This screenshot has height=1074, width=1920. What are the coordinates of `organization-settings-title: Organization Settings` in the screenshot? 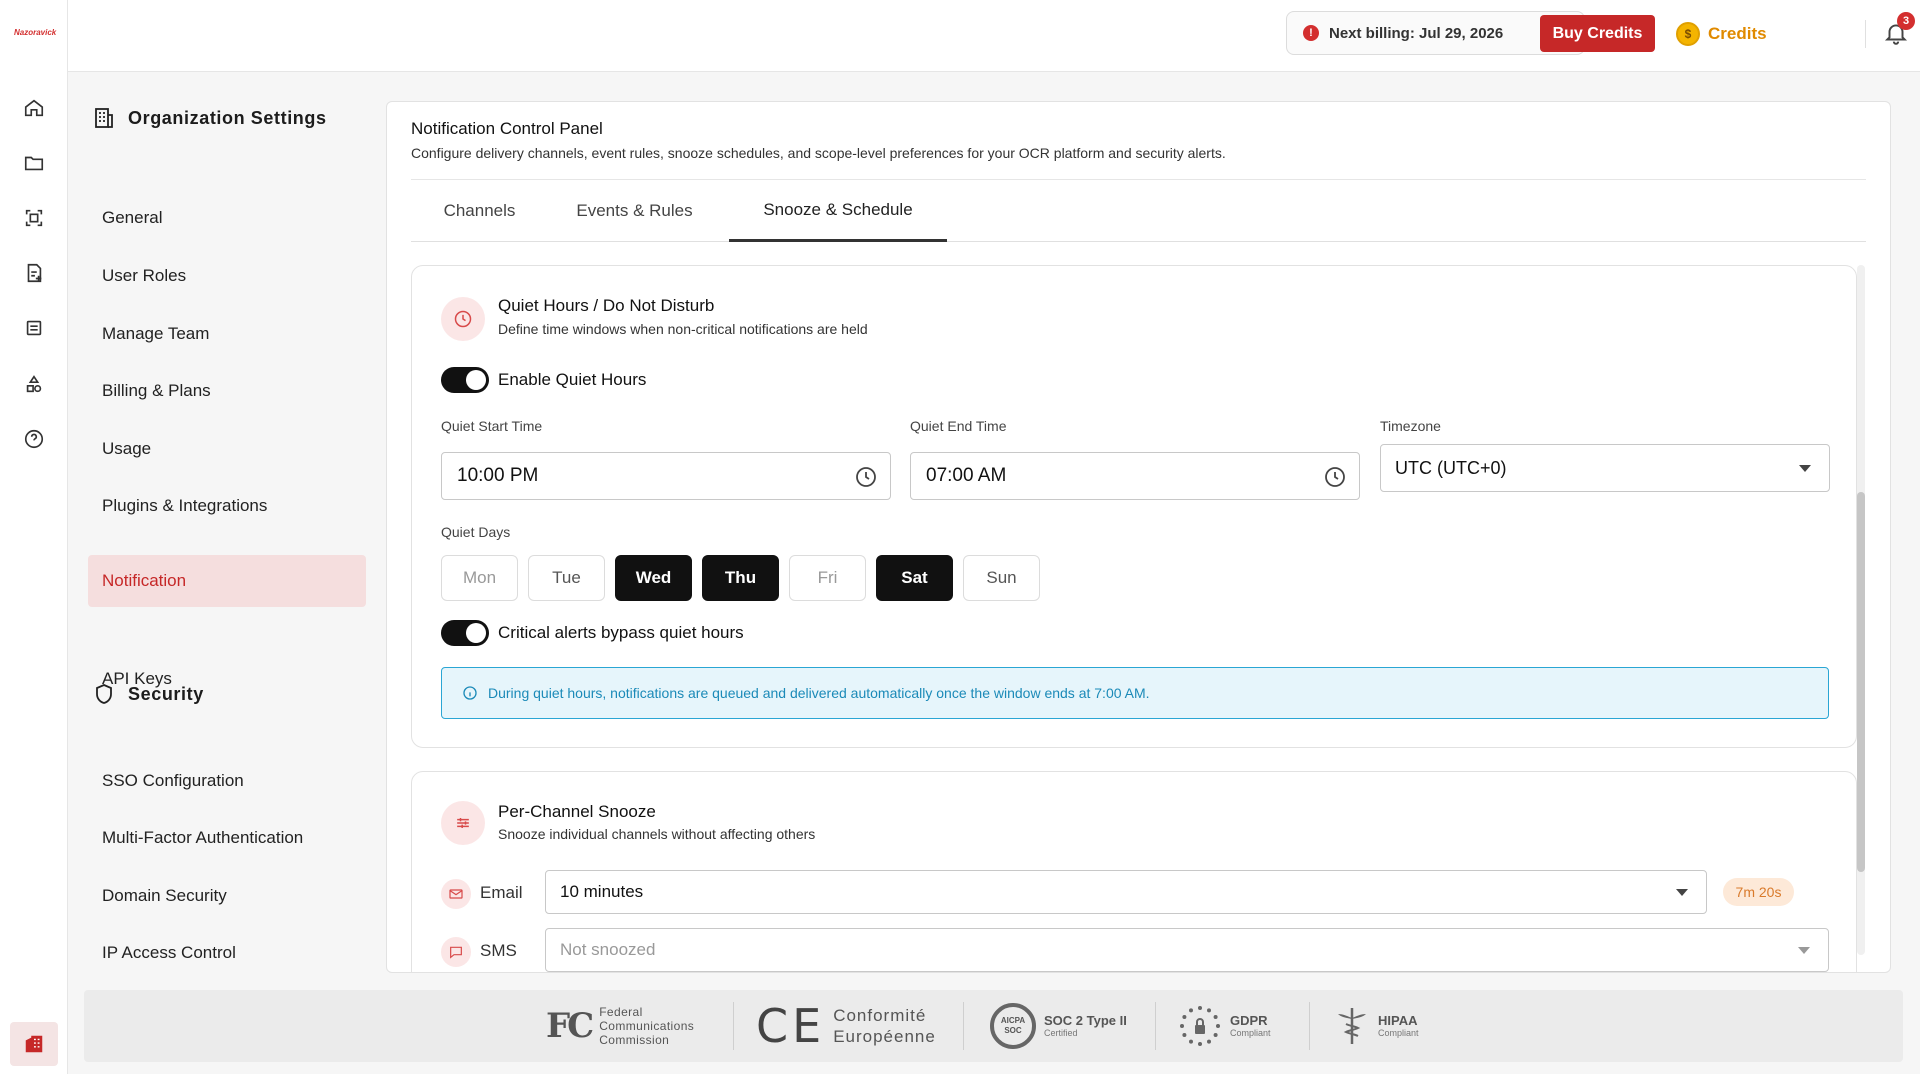 It's located at (227, 117).